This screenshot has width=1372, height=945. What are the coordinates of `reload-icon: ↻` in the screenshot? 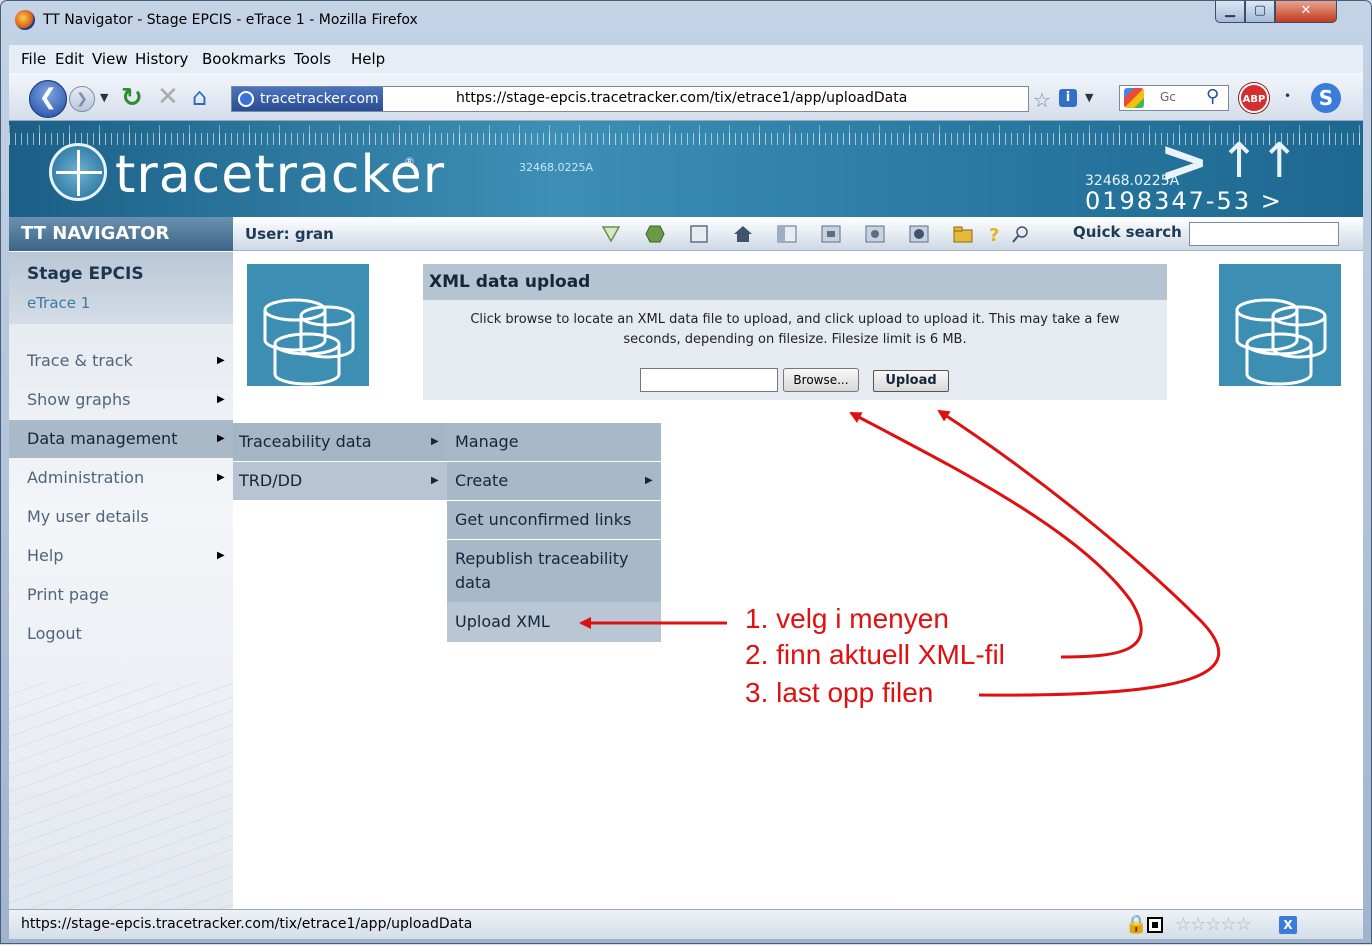 It's located at (132, 98).